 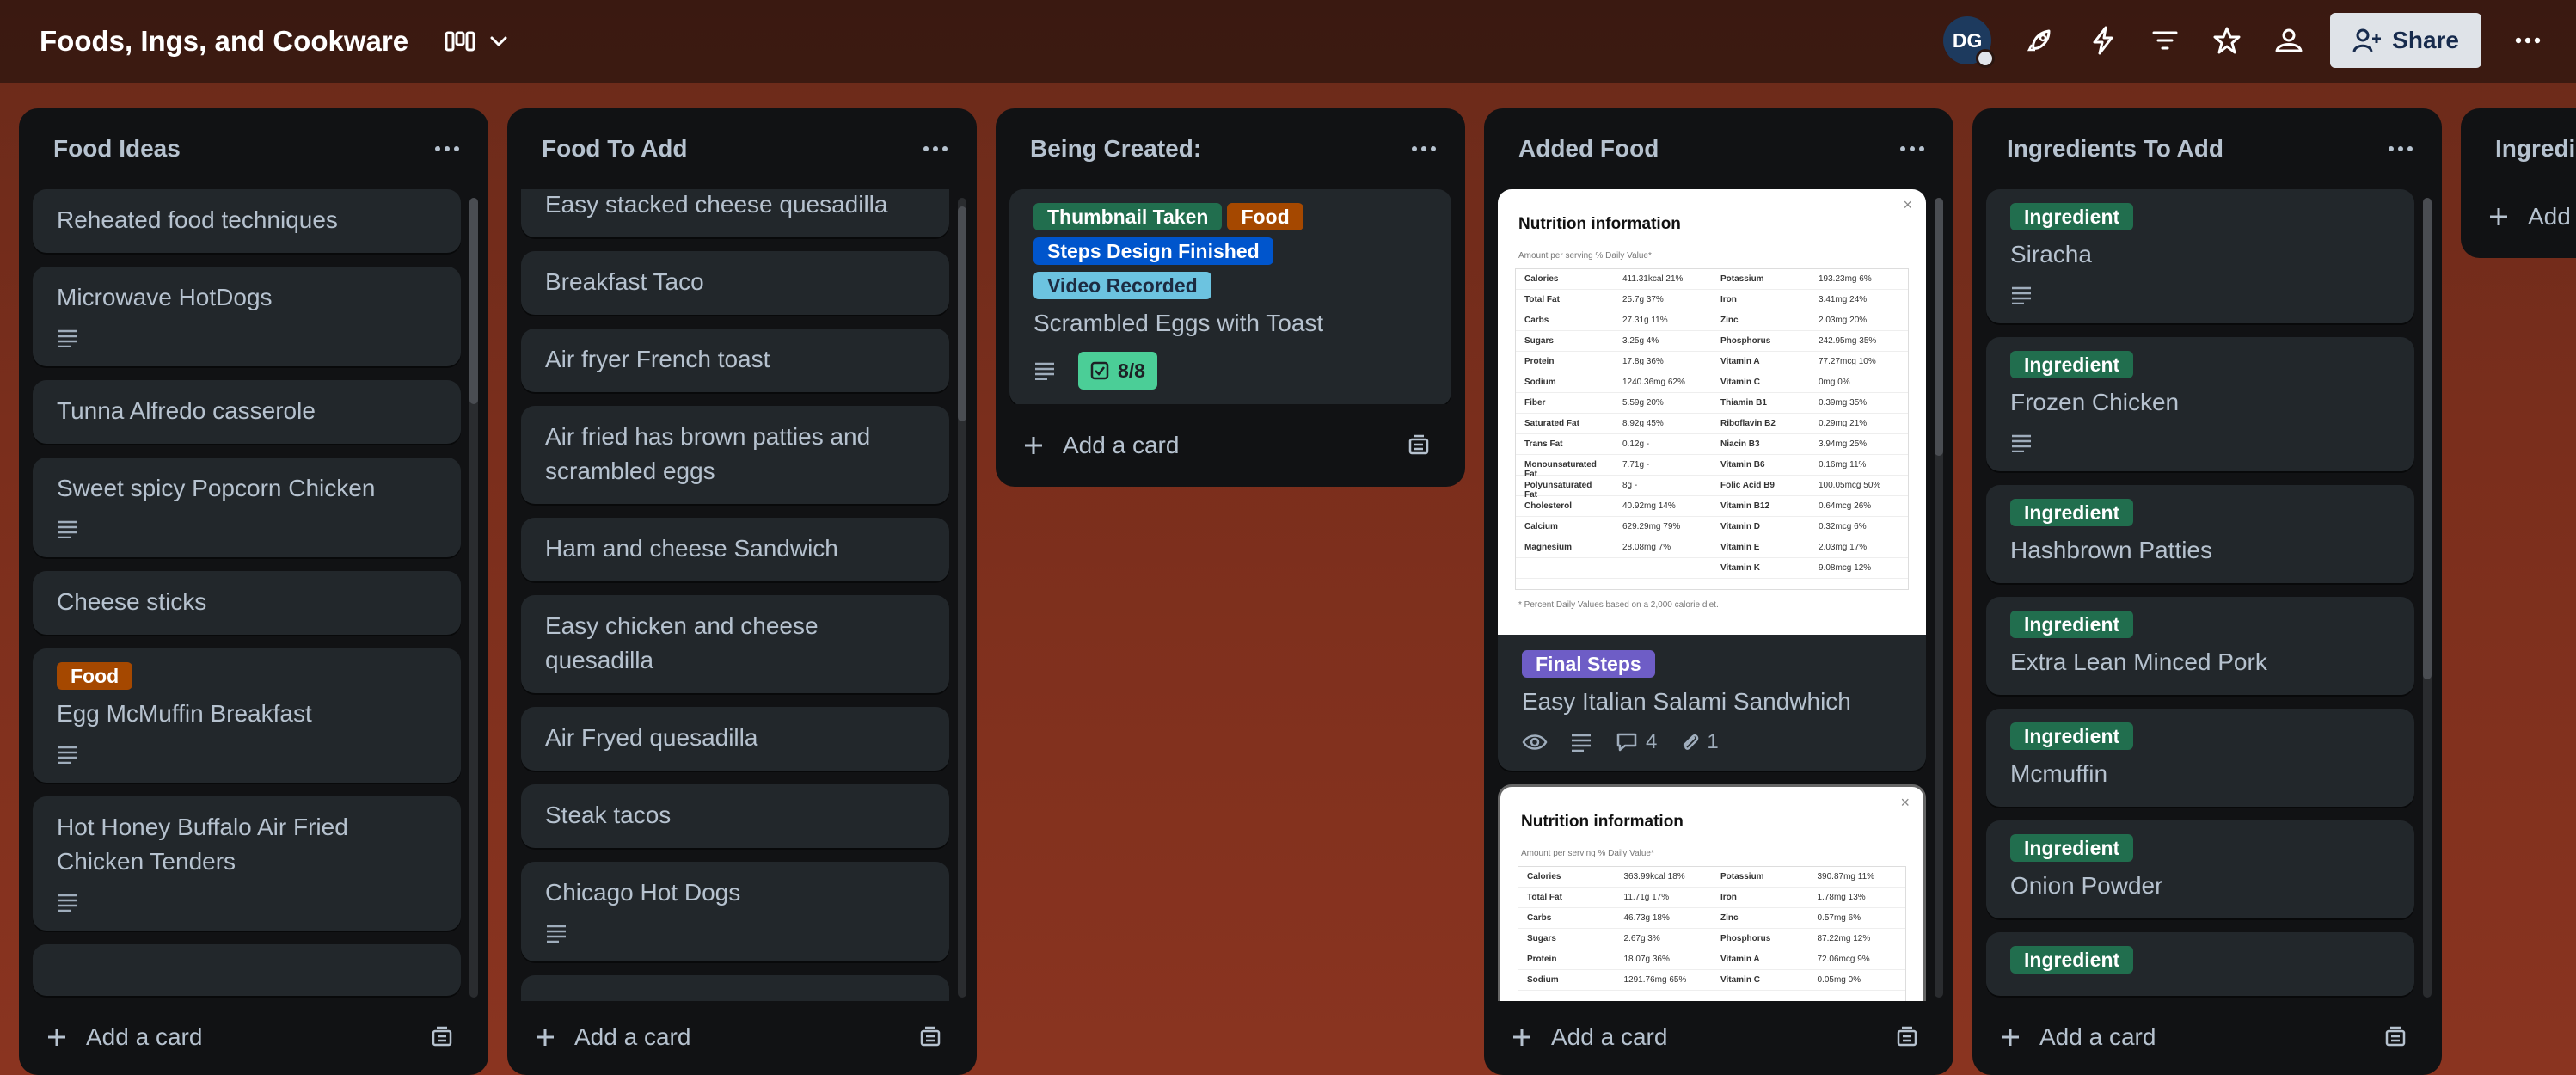 What do you see at coordinates (1230, 445) in the screenshot?
I see `add-card-row: Add a card` at bounding box center [1230, 445].